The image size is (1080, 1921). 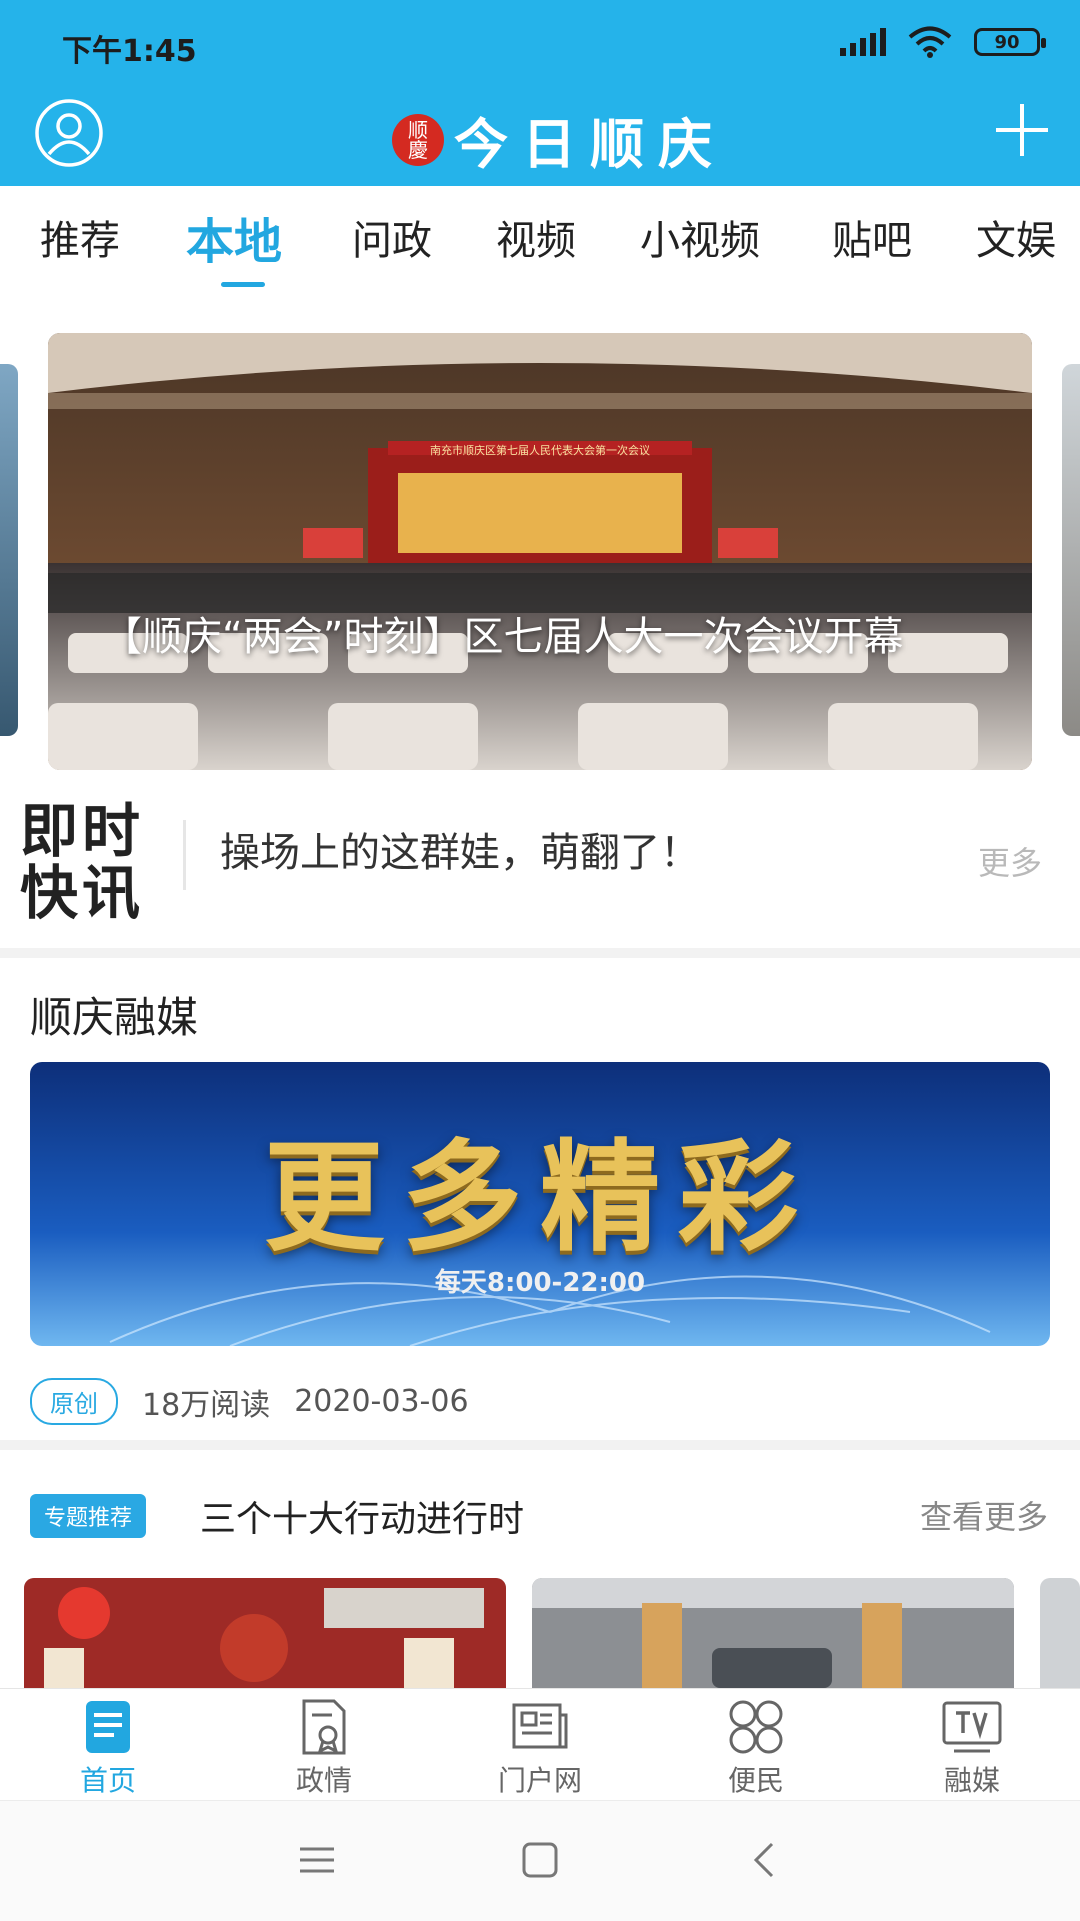 What do you see at coordinates (540, 93) in the screenshot?
I see `app-header: 下午1:45 90 顺慶 今日顺庆` at bounding box center [540, 93].